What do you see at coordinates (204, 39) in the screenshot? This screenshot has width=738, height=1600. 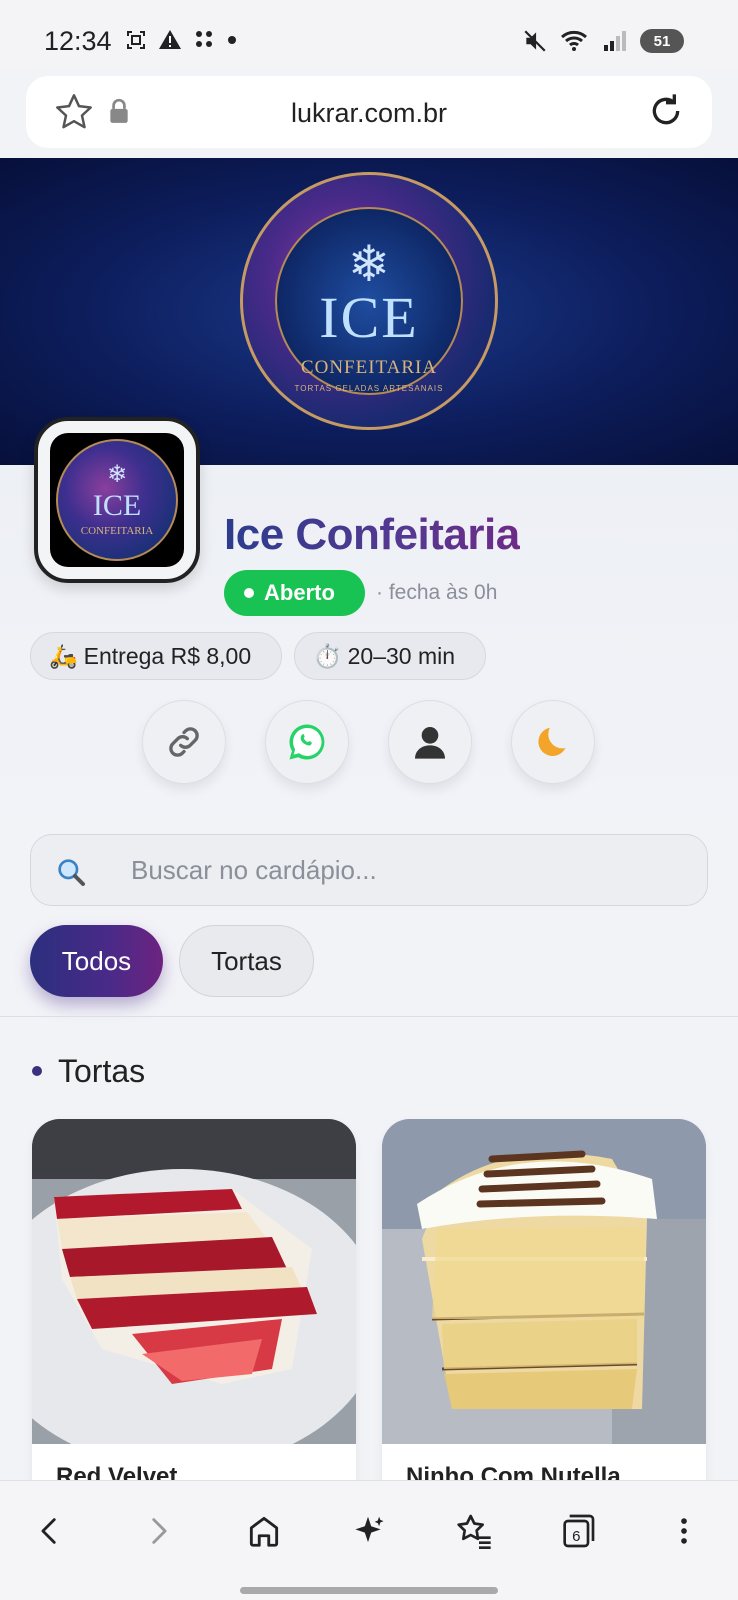 I see `dots-icon` at bounding box center [204, 39].